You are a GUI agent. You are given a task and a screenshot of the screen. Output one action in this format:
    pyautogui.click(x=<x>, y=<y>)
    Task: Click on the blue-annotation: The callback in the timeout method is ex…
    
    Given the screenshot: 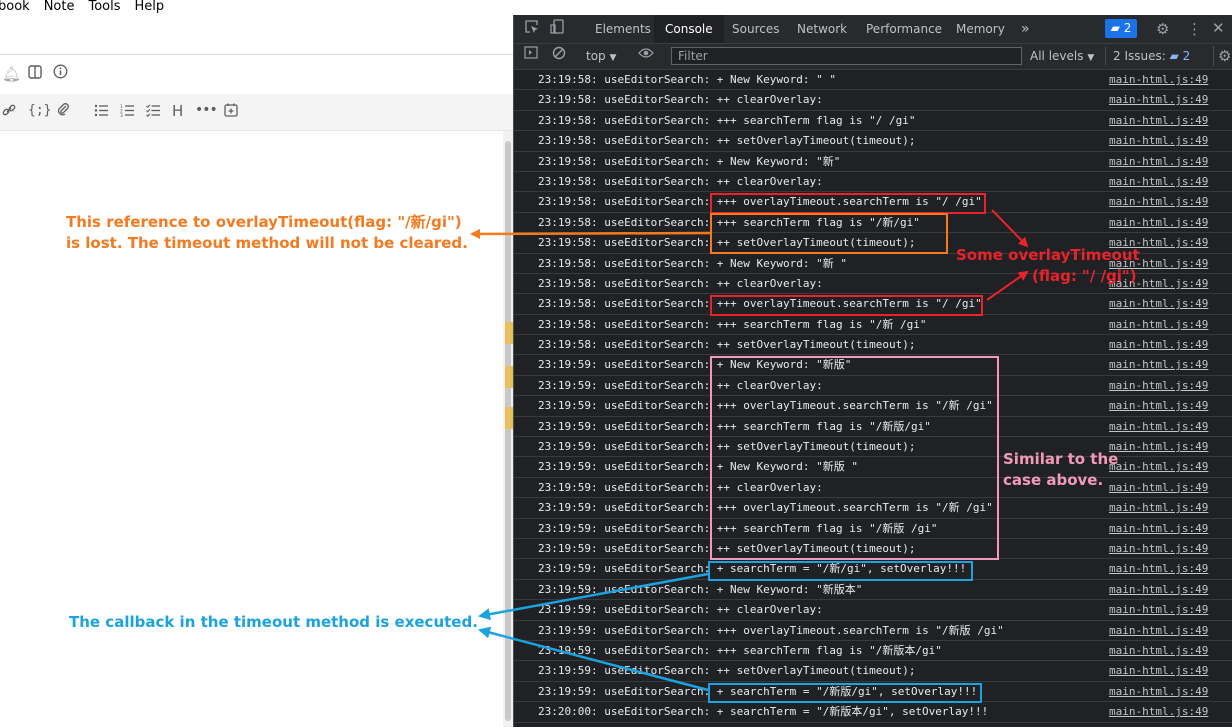 What is the action you would take?
    pyautogui.click(x=273, y=622)
    